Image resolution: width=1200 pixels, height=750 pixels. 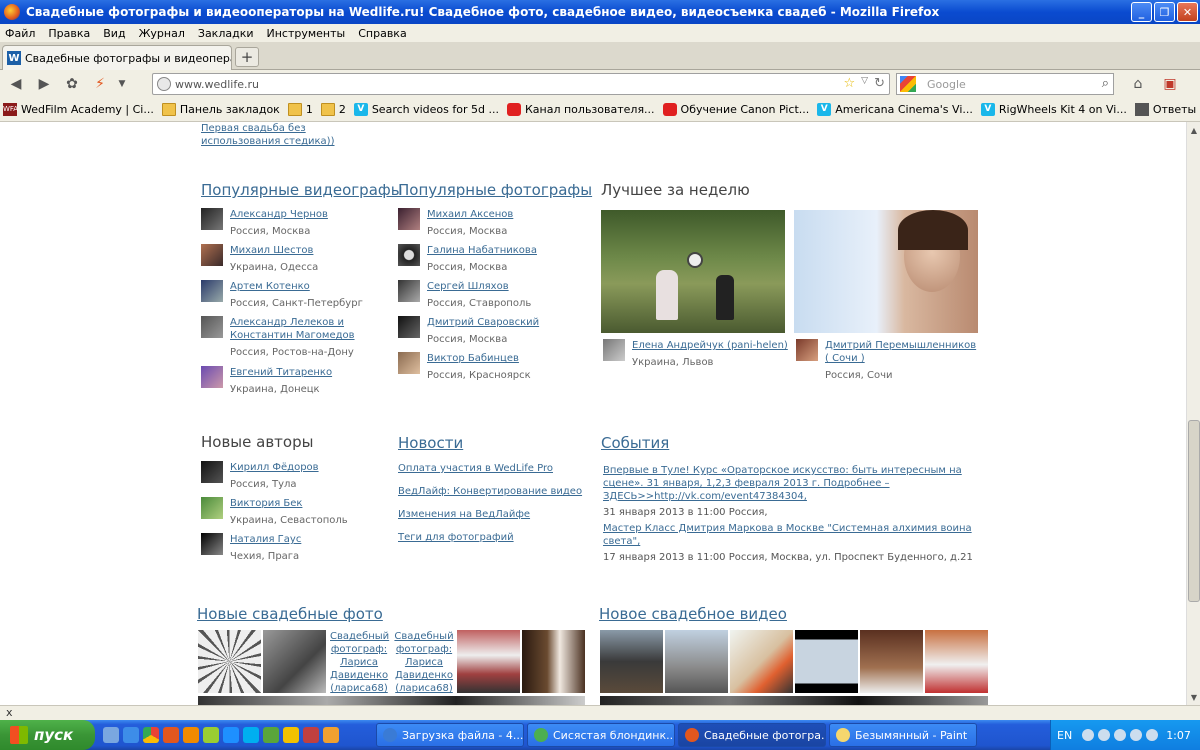 What do you see at coordinates (1194, 697) in the screenshot?
I see `scroll-down-icon: ▼` at bounding box center [1194, 697].